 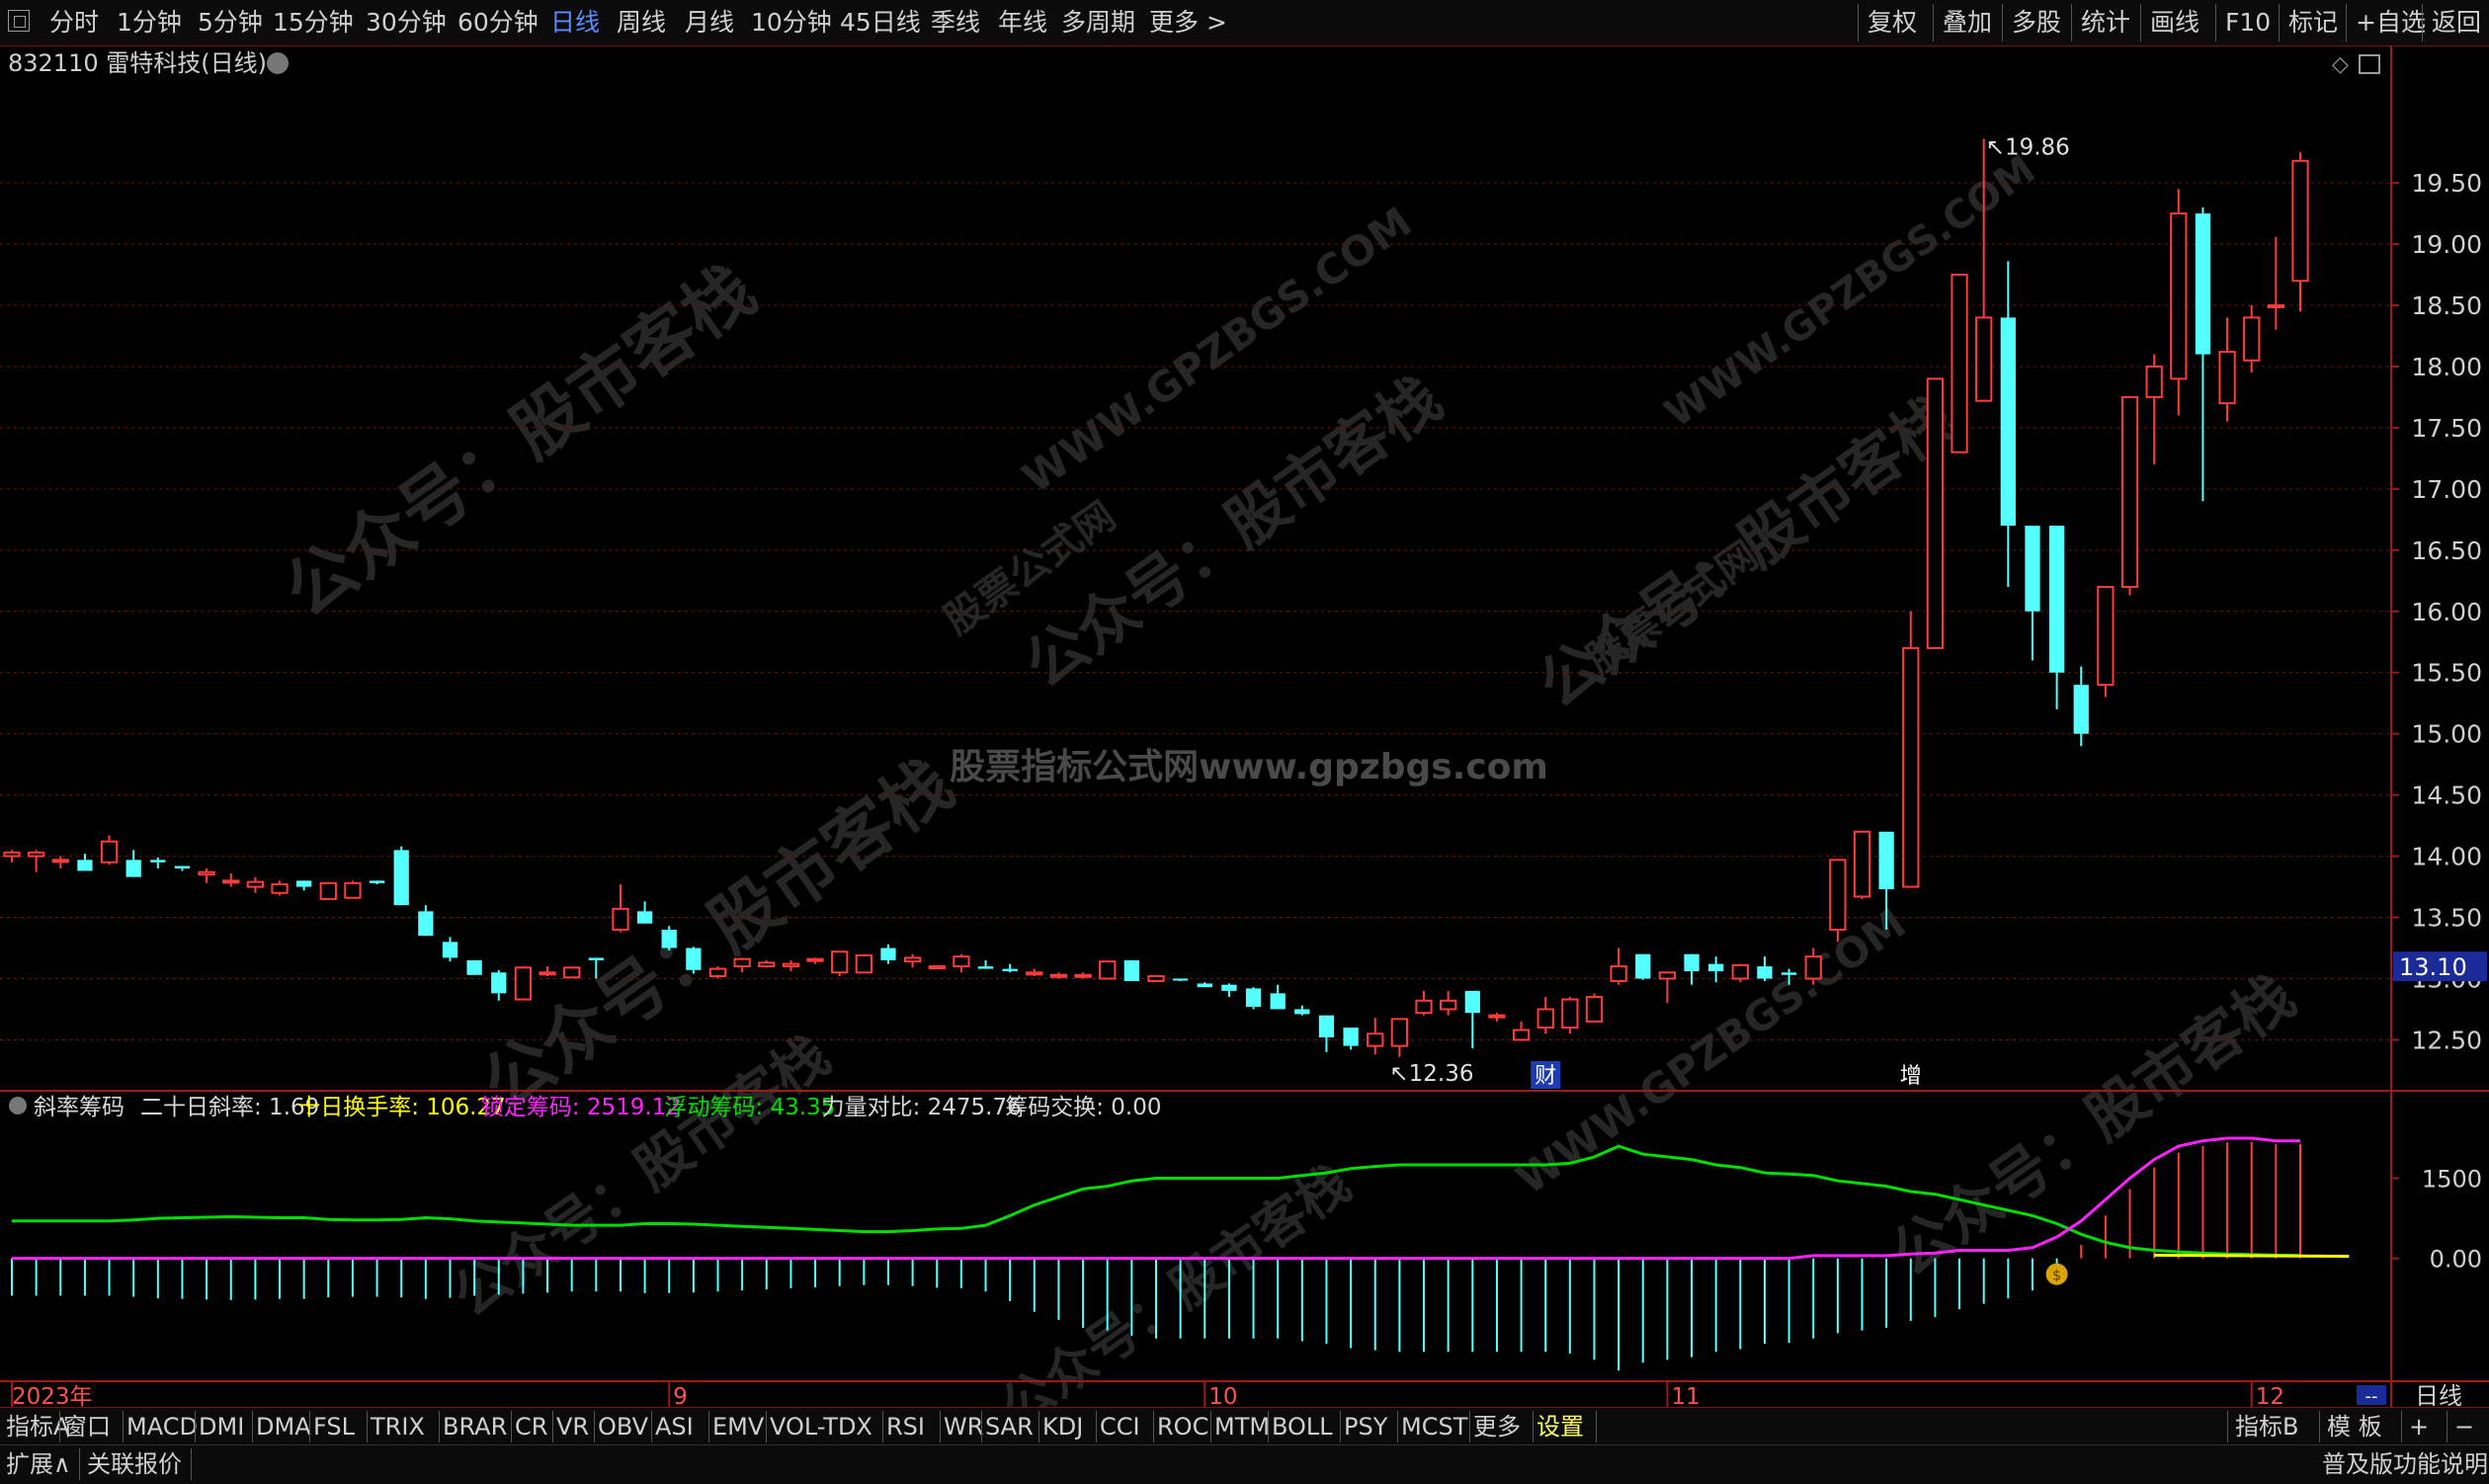 What do you see at coordinates (284, 1427) in the screenshot?
I see `indicator-tab-4: DMA` at bounding box center [284, 1427].